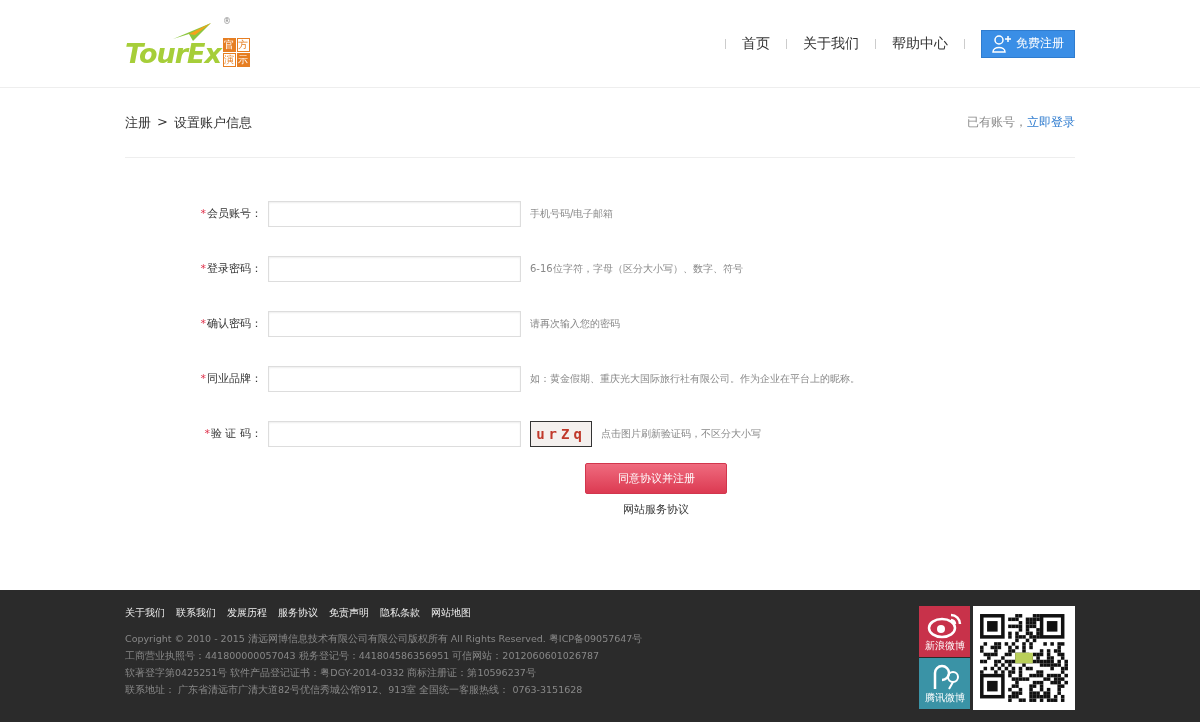  Describe the element at coordinates (831, 43) in the screenshot. I see `nav-link: 关于我们` at that location.